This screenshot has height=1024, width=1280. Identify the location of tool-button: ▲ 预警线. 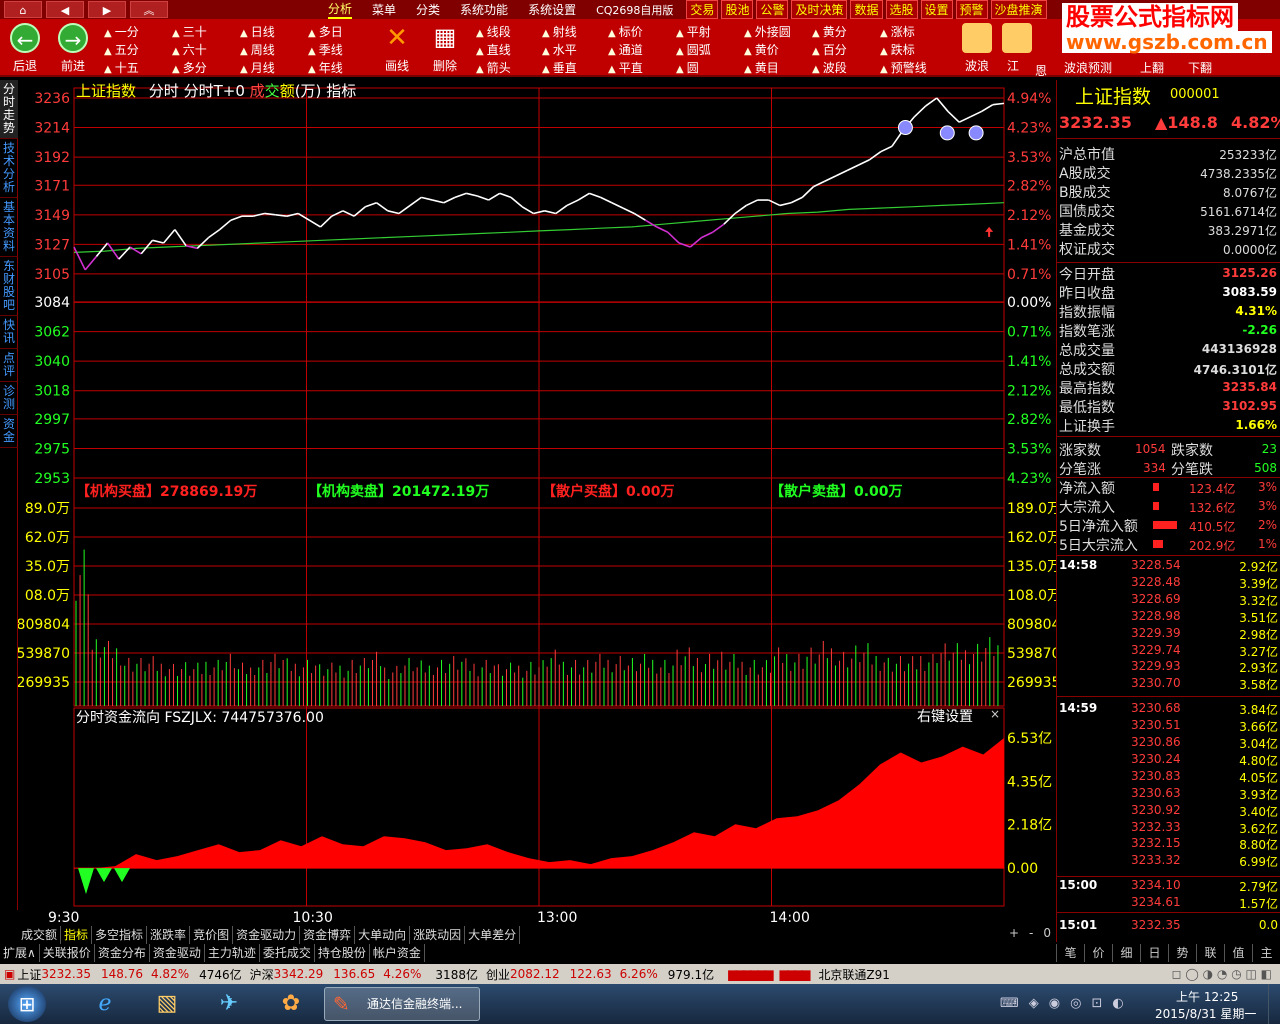
(903, 67).